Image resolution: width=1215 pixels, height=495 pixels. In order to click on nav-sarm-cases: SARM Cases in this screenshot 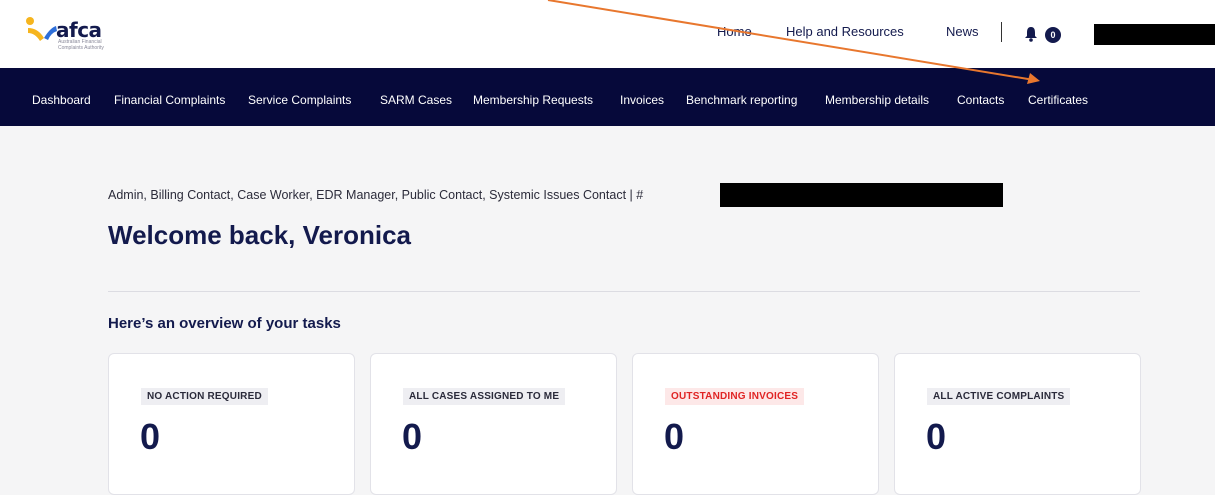, I will do `click(416, 100)`.